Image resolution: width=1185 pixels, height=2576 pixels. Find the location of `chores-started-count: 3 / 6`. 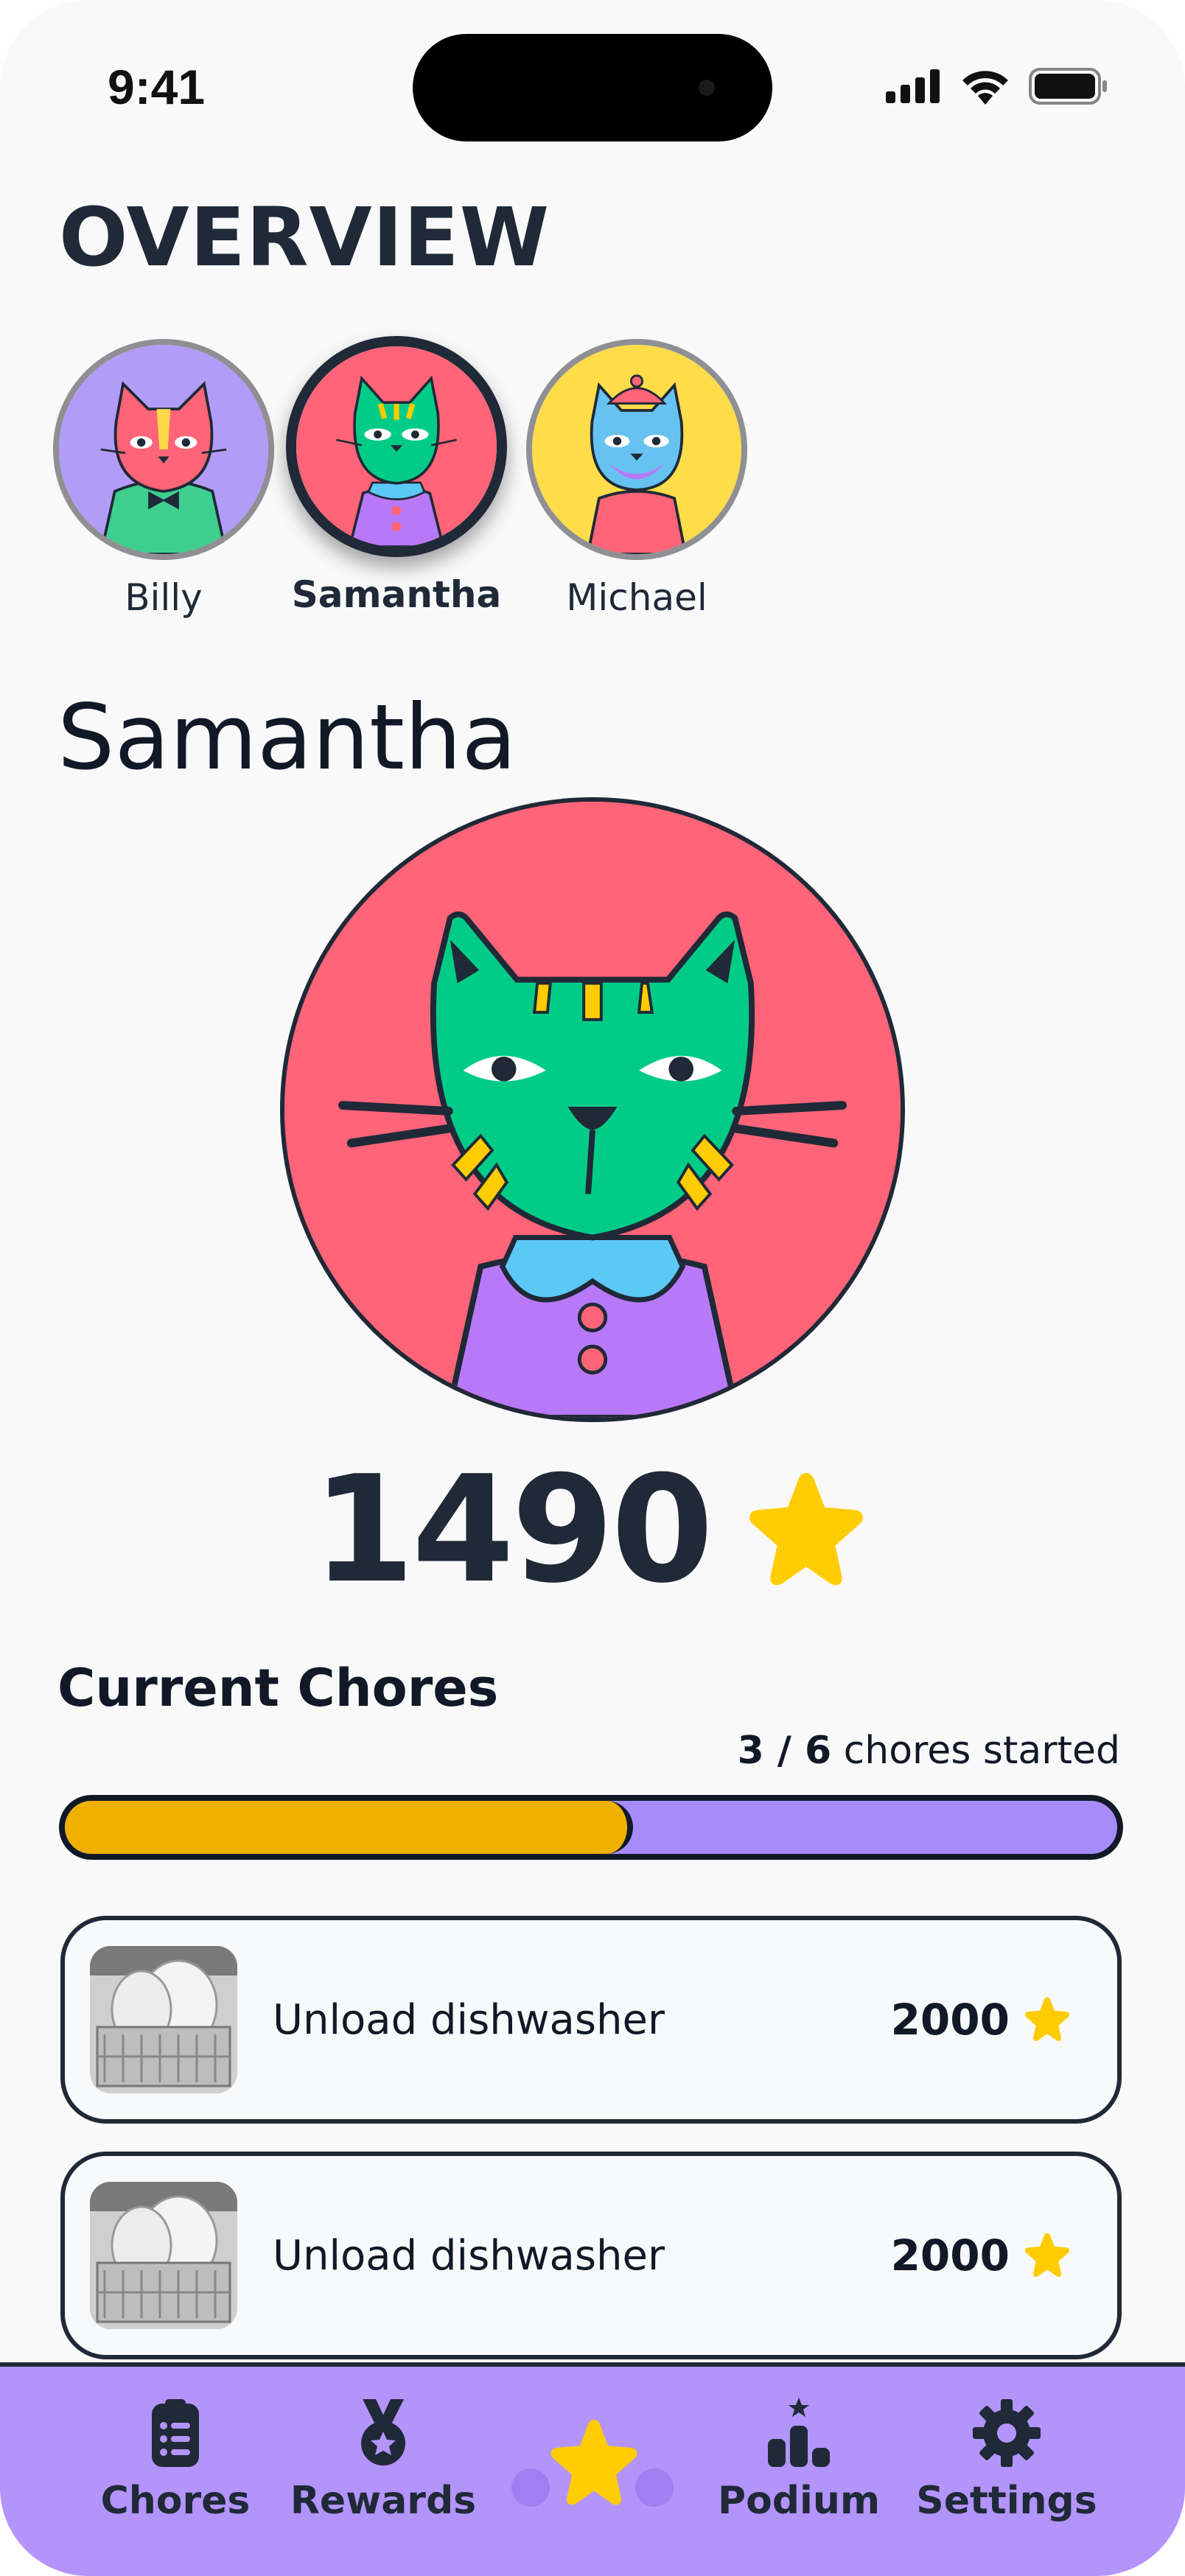

chores-started-count: 3 / 6 is located at coordinates (784, 1751).